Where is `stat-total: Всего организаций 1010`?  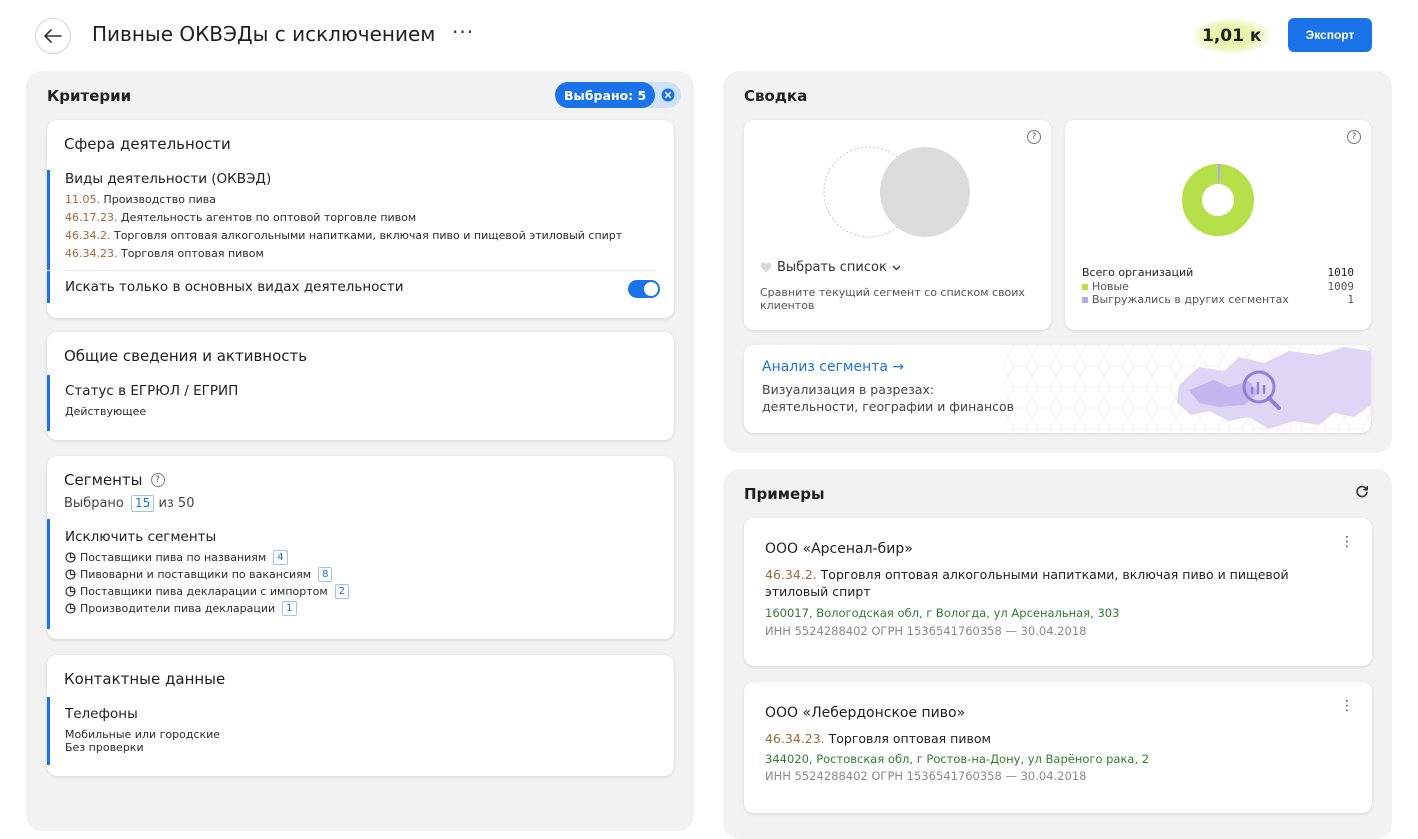
stat-total: Всего организаций 1010 is located at coordinates (1218, 272).